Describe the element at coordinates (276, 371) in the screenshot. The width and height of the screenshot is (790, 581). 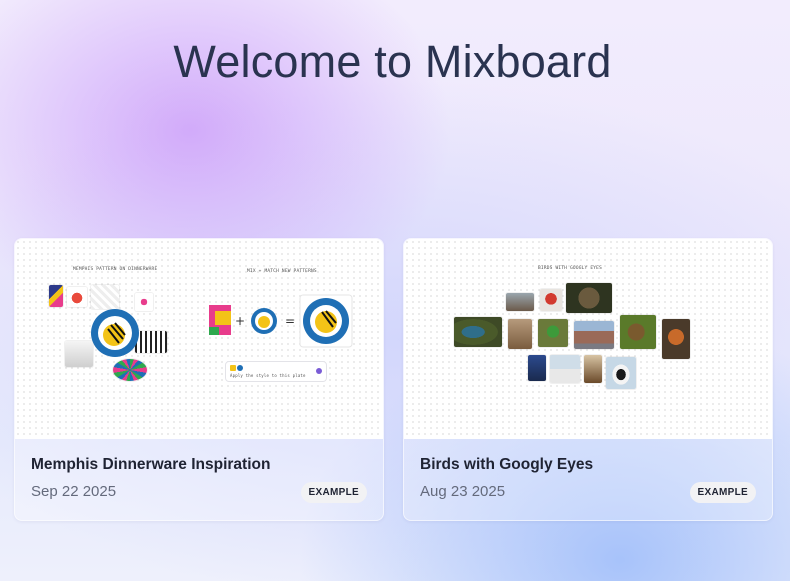
I see `prompt-chip: Apply the style to this plate` at that location.